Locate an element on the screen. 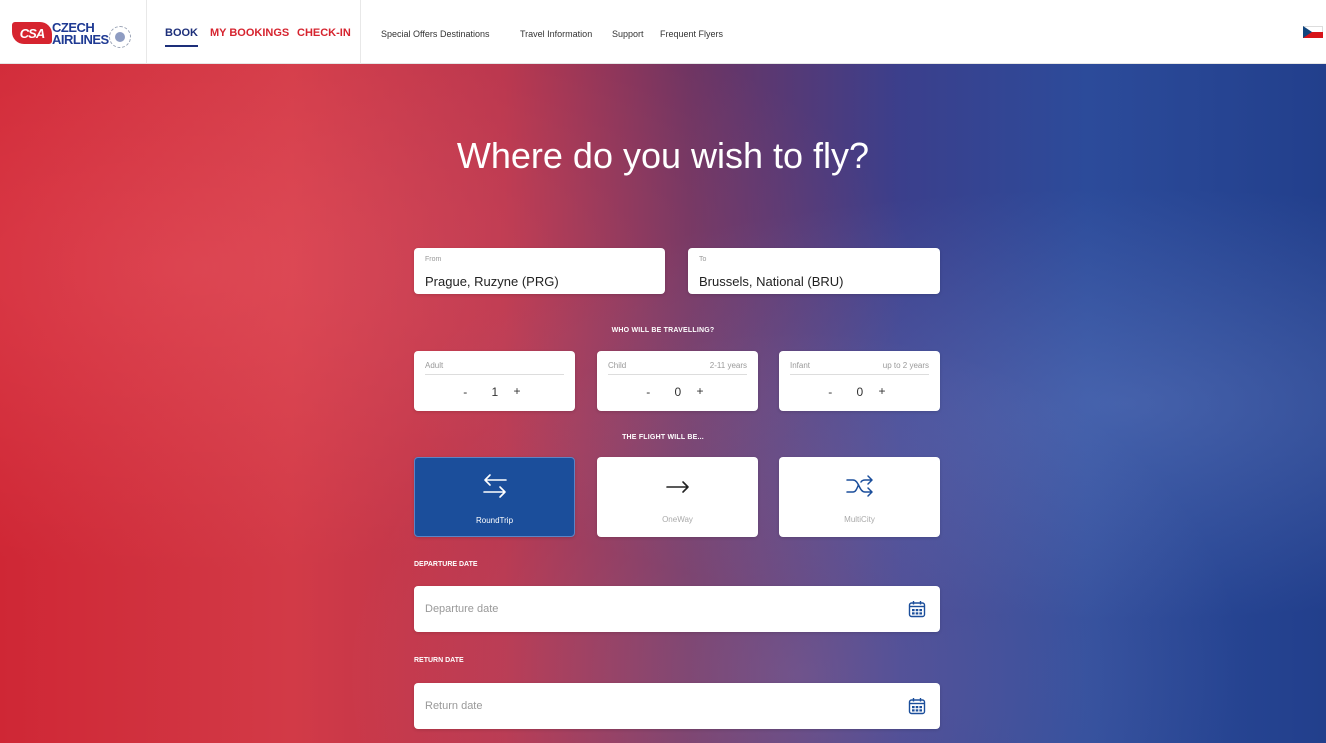  round-trip-option: RoundTrip is located at coordinates (494, 497).